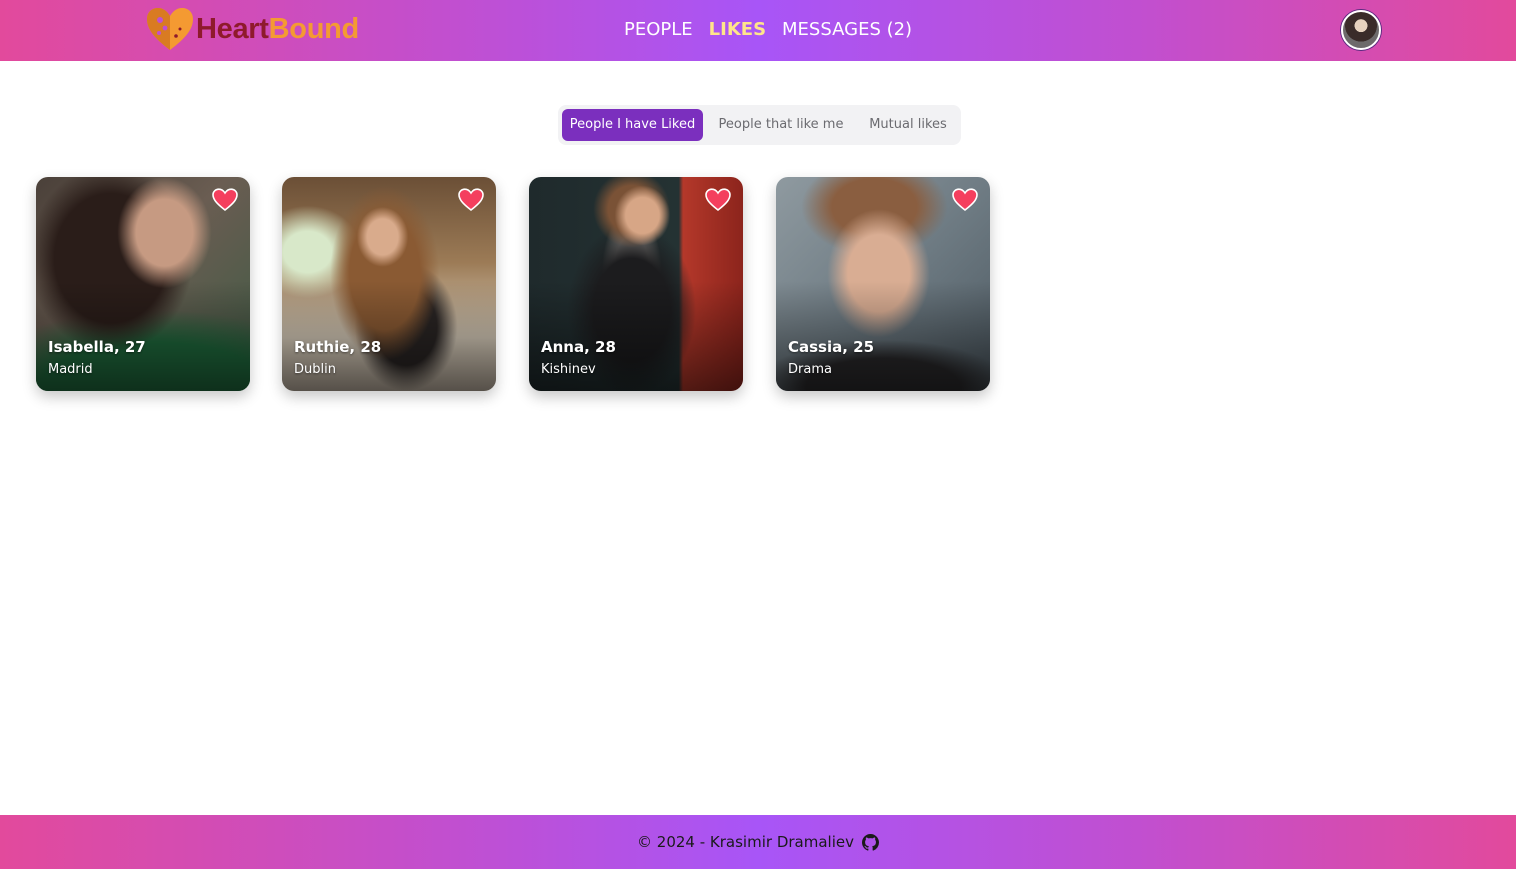 The height and width of the screenshot is (869, 1516). I want to click on profile-card: Isabella, 27 Madrid, so click(143, 284).